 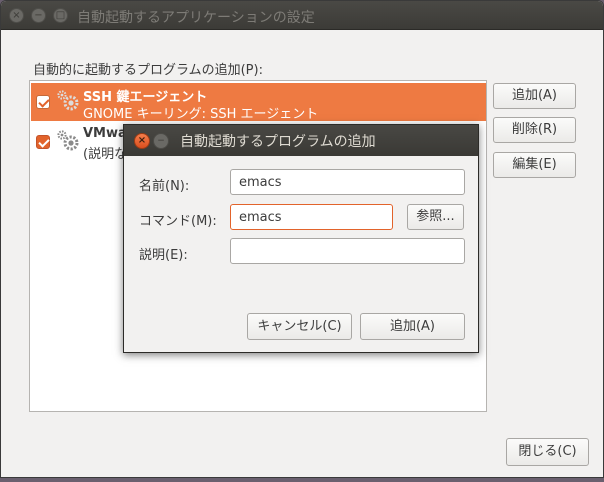 I want to click on dialog-titlebar: × − 自動起動するプログラムの追加, so click(x=301, y=140).